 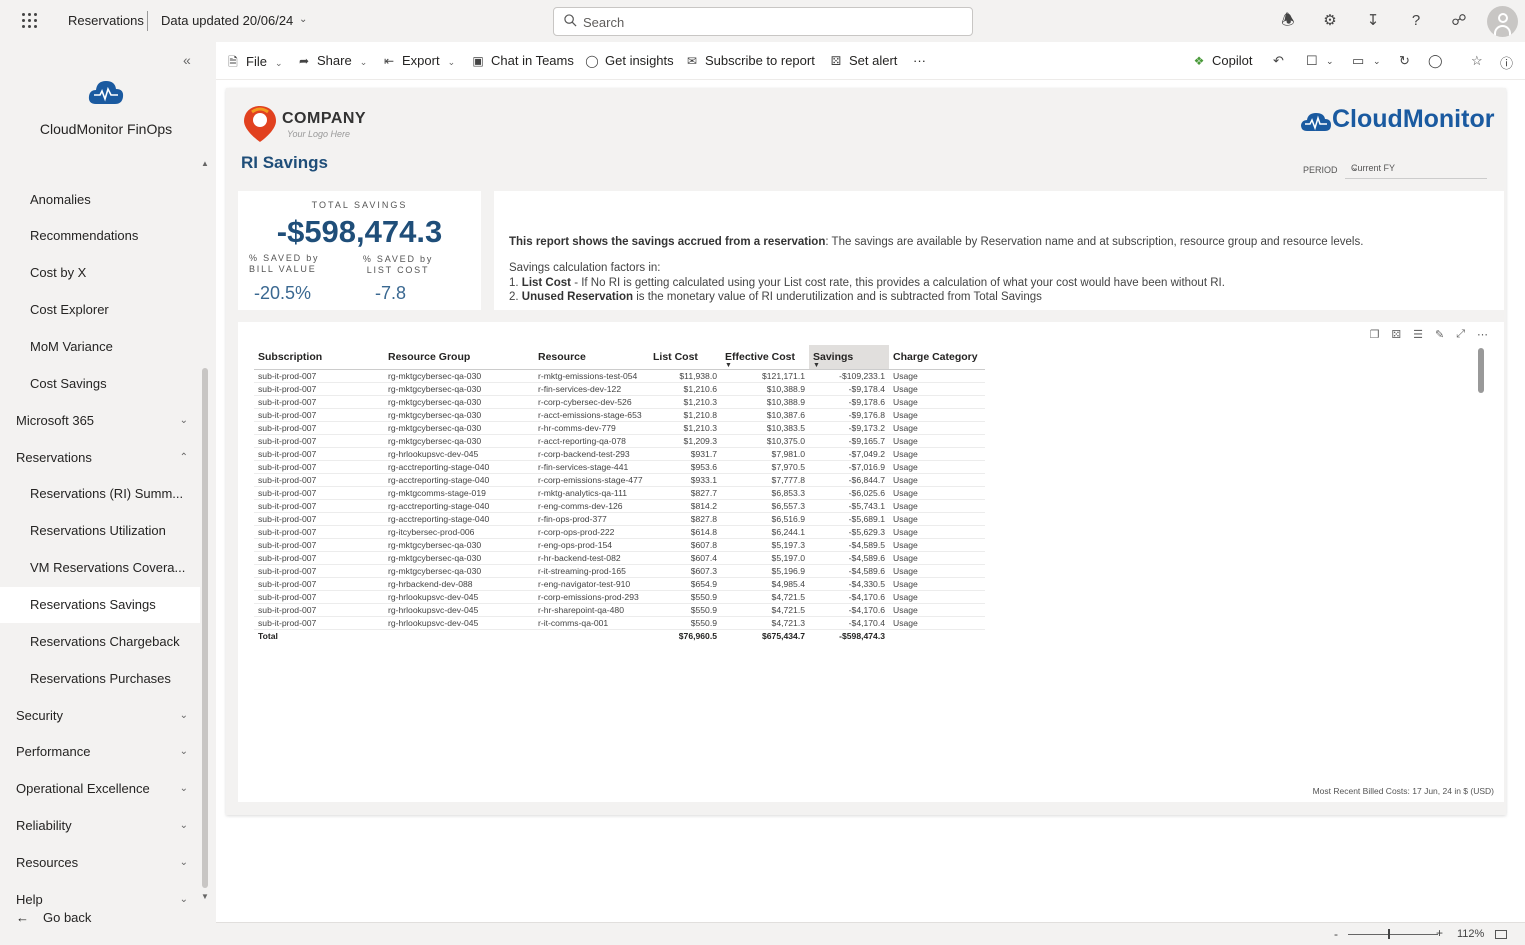 What do you see at coordinates (459, 357) in the screenshot?
I see `column-header: Resource Group` at bounding box center [459, 357].